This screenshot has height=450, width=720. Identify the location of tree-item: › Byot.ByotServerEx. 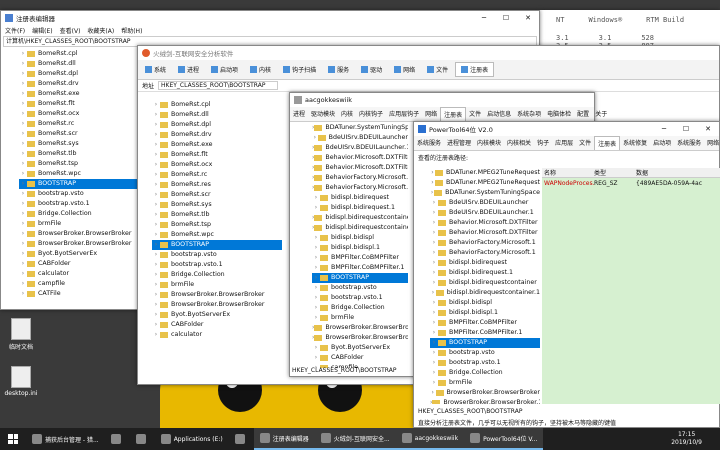
(360, 348).